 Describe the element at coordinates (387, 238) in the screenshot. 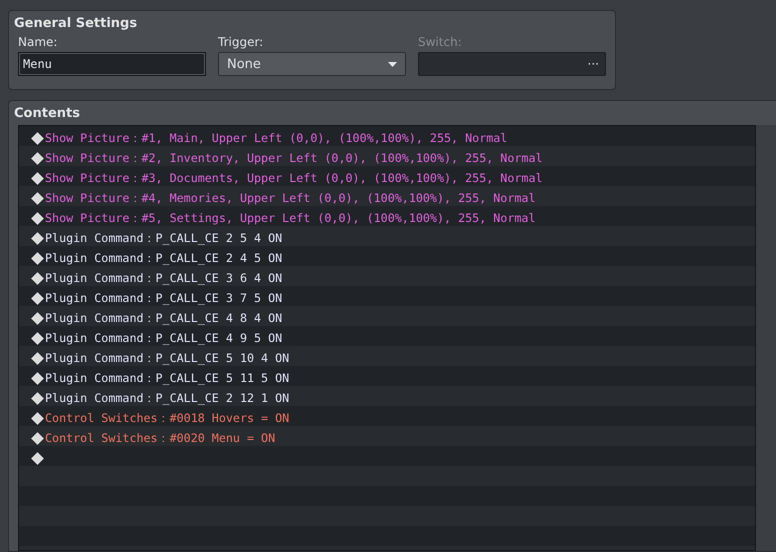

I see `command-row: Plugin Command：P_CALL_CE 2 5 4 ON` at that location.